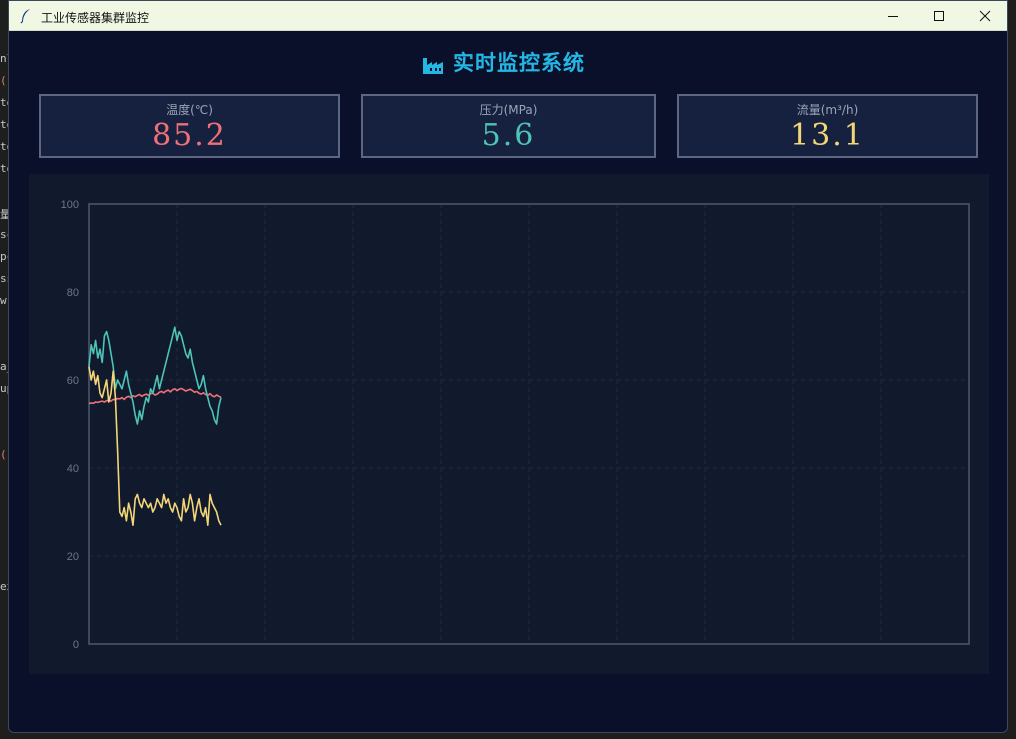 This screenshot has width=1016, height=739. Describe the element at coordinates (70, 205) in the screenshot. I see `y-tick-label: 100` at that location.